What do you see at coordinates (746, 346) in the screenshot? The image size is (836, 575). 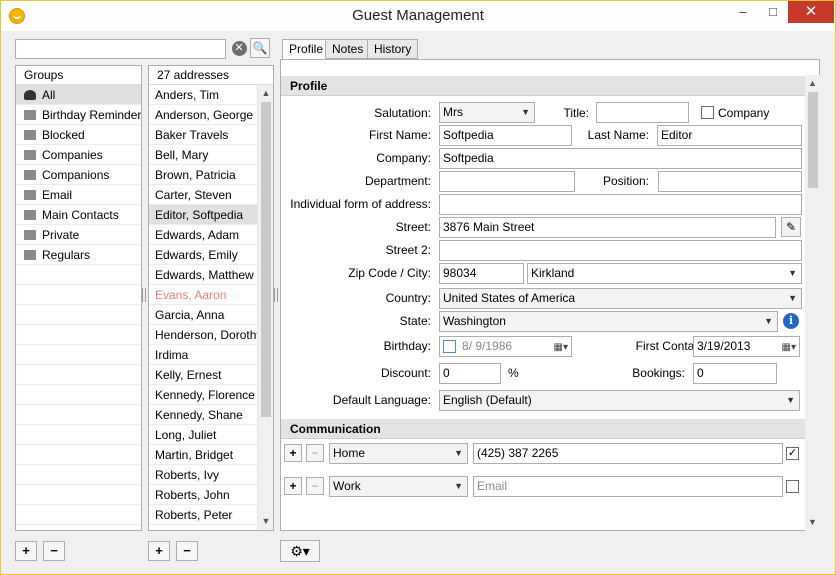 I see `first-contact-date-field: 3/19/2013 ▦▾` at bounding box center [746, 346].